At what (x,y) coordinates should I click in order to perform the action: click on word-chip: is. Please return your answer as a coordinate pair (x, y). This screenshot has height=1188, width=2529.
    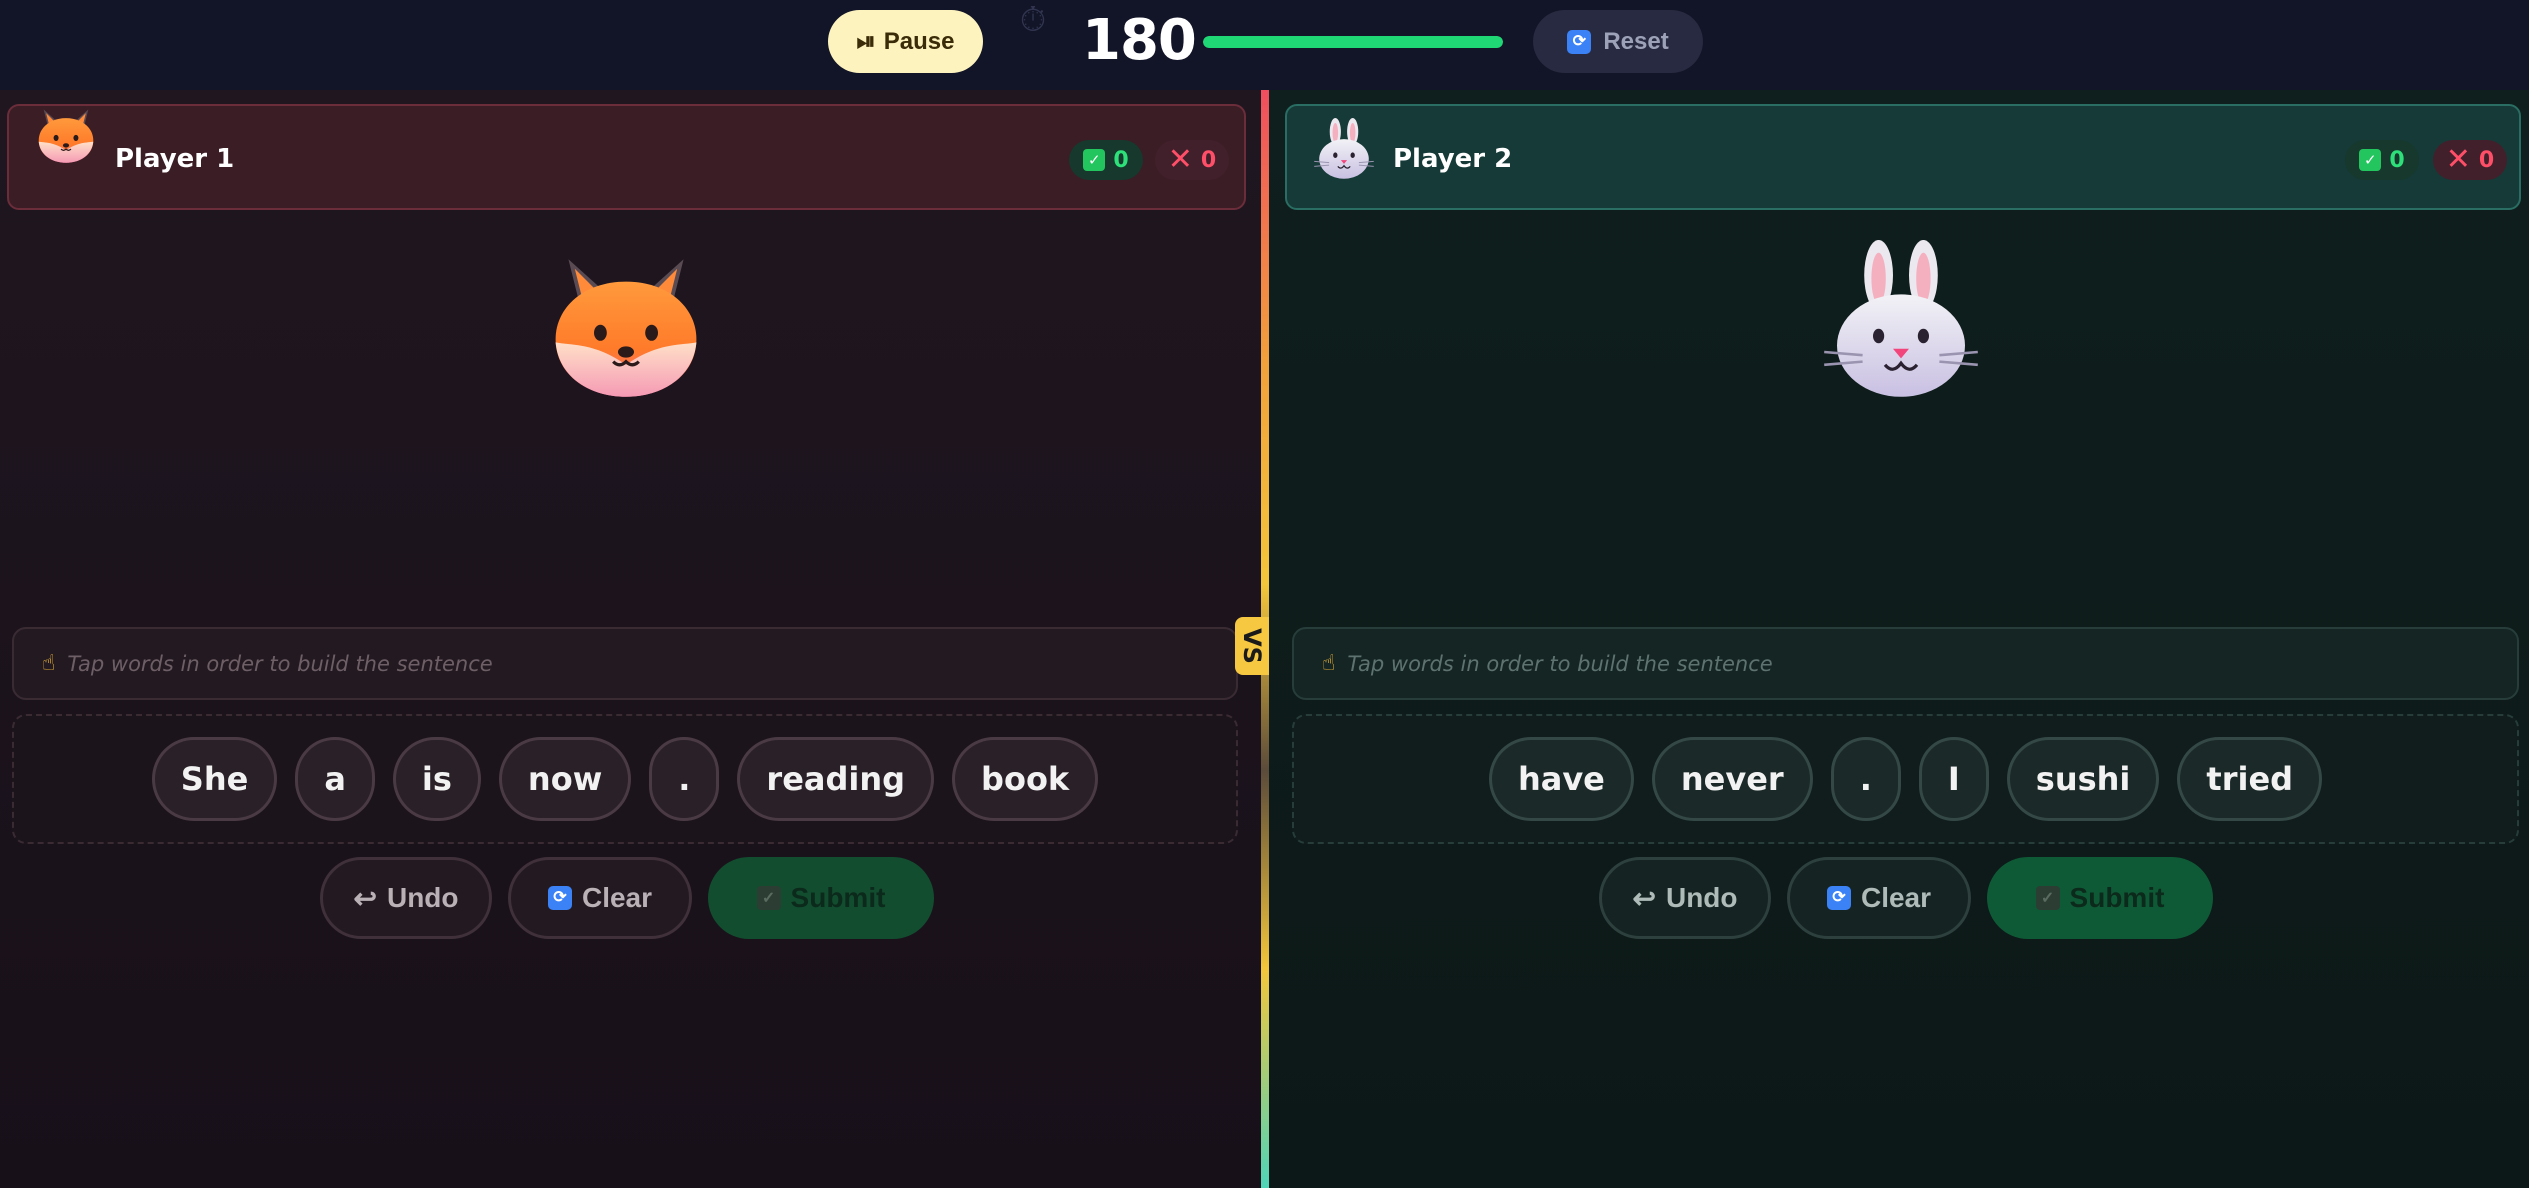
    Looking at the image, I should click on (436, 779).